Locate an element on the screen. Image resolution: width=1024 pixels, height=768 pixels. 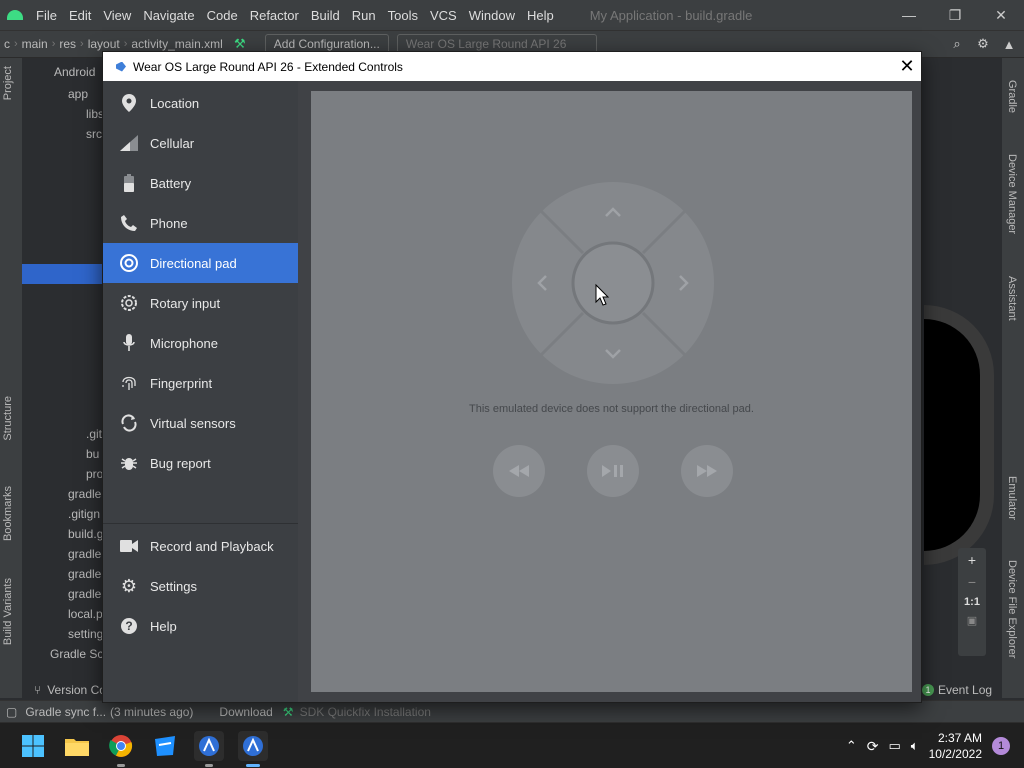
store-app-icon is located at coordinates (165, 746).